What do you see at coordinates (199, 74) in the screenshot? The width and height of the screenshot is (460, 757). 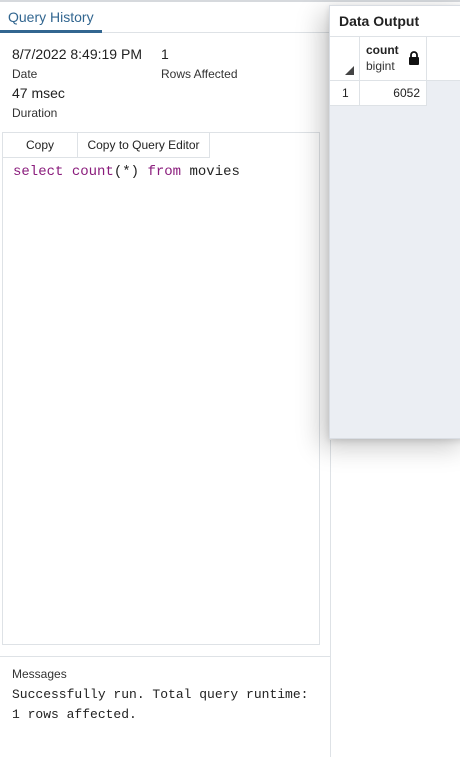 I see `rows-affected-label: Rows Affected` at bounding box center [199, 74].